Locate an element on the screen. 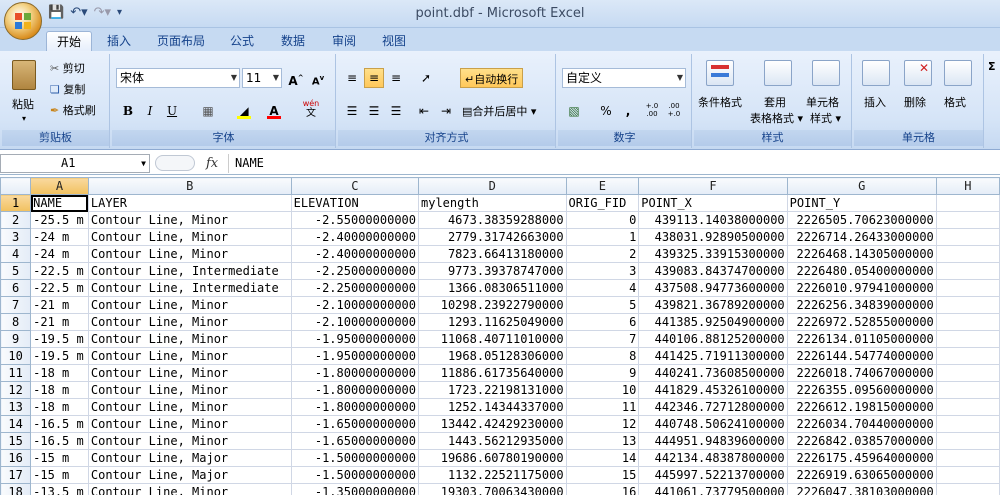 The height and width of the screenshot is (495, 1000). cell: 1252.14344337000 is located at coordinates (492, 407).